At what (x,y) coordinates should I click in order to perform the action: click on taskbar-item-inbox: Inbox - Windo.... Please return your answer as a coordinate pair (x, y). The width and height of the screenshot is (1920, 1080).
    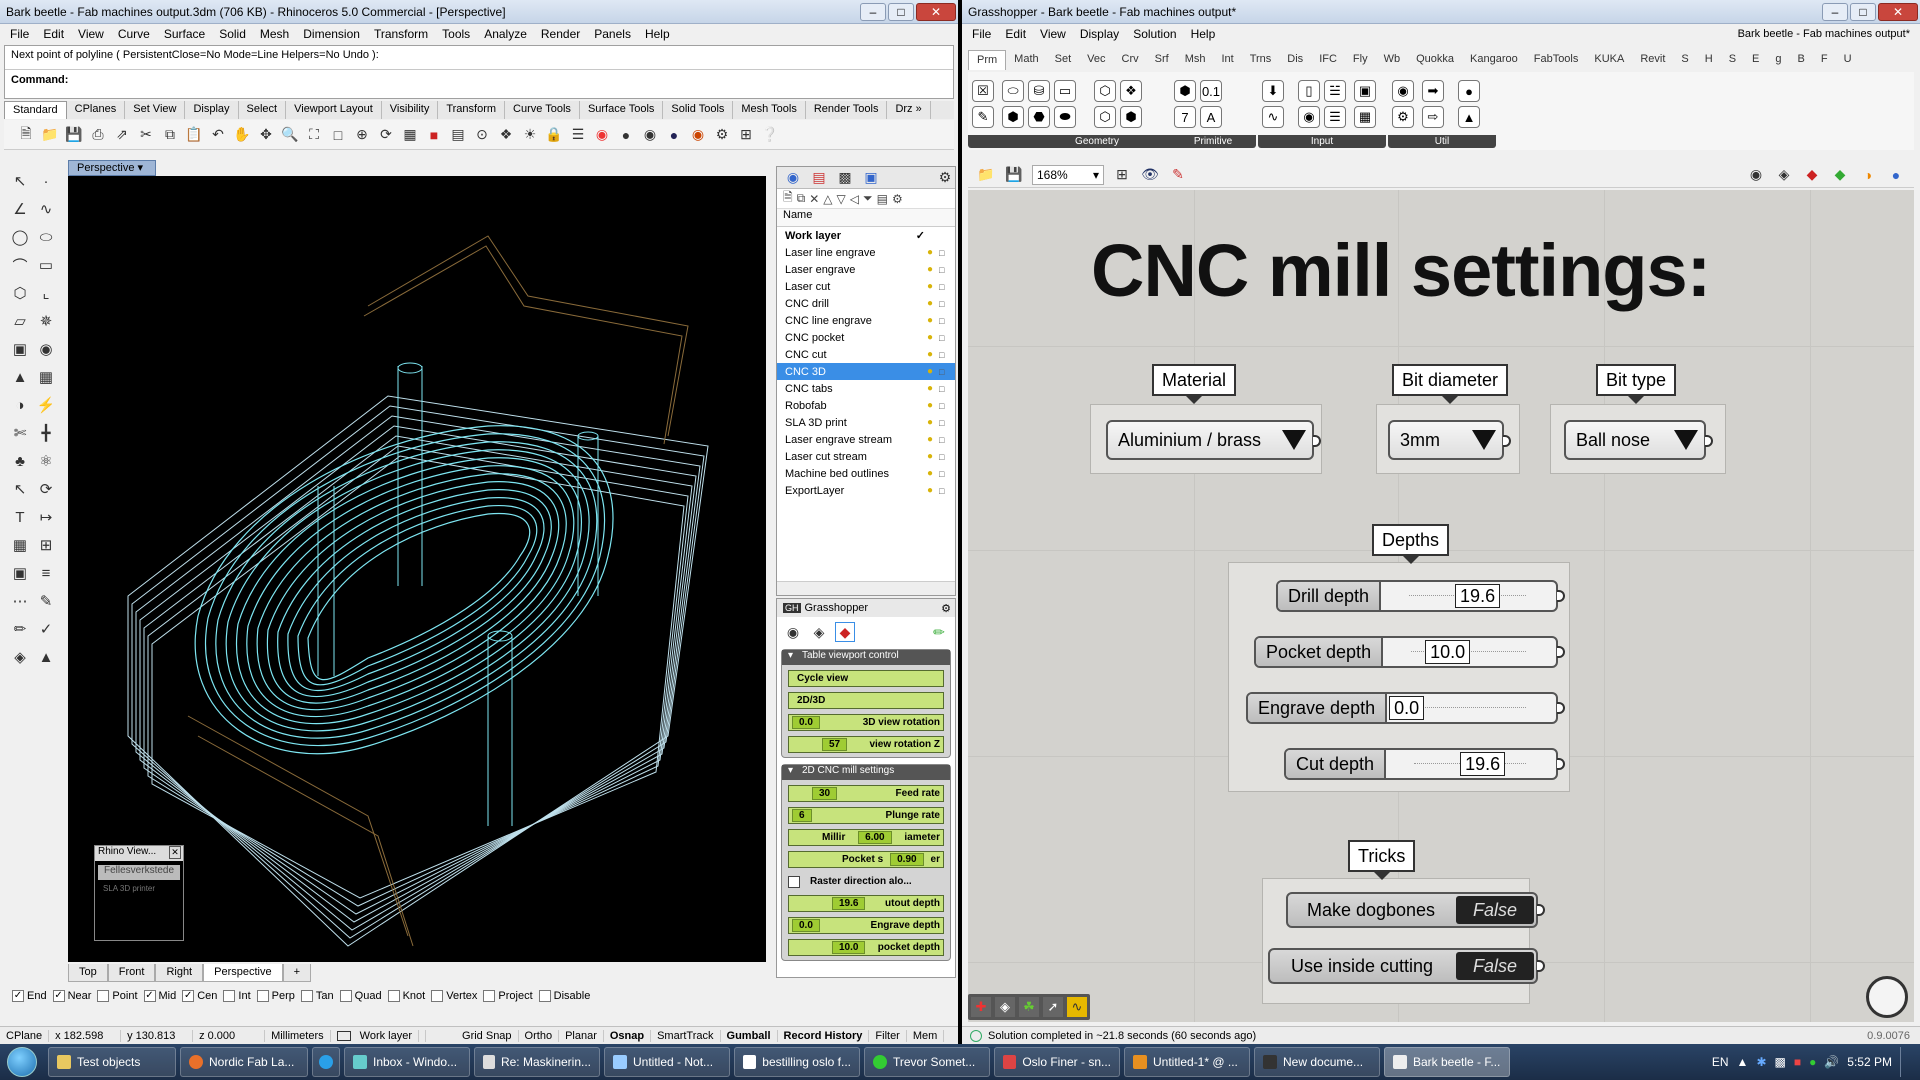
    Looking at the image, I should click on (407, 1062).